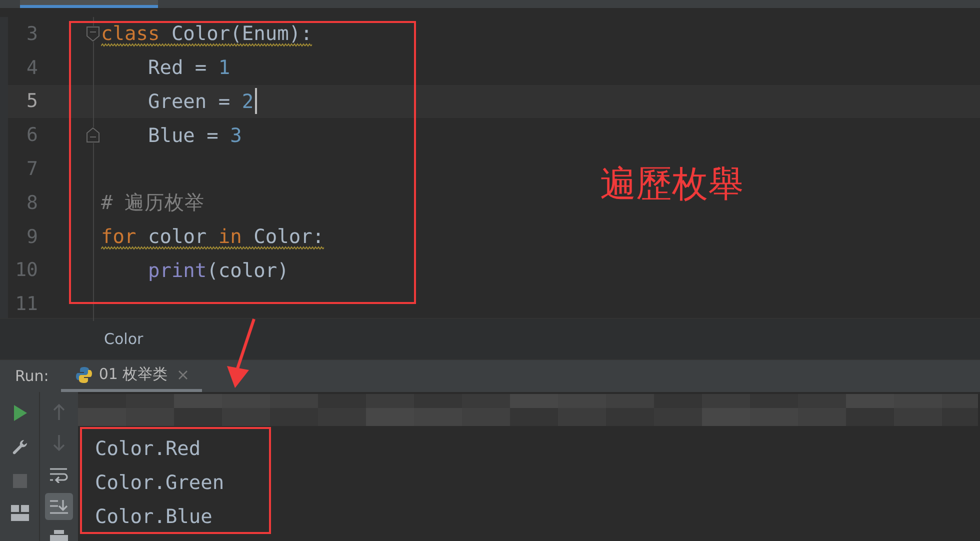 This screenshot has height=541, width=980. What do you see at coordinates (32, 67) in the screenshot?
I see `line-number: 4` at bounding box center [32, 67].